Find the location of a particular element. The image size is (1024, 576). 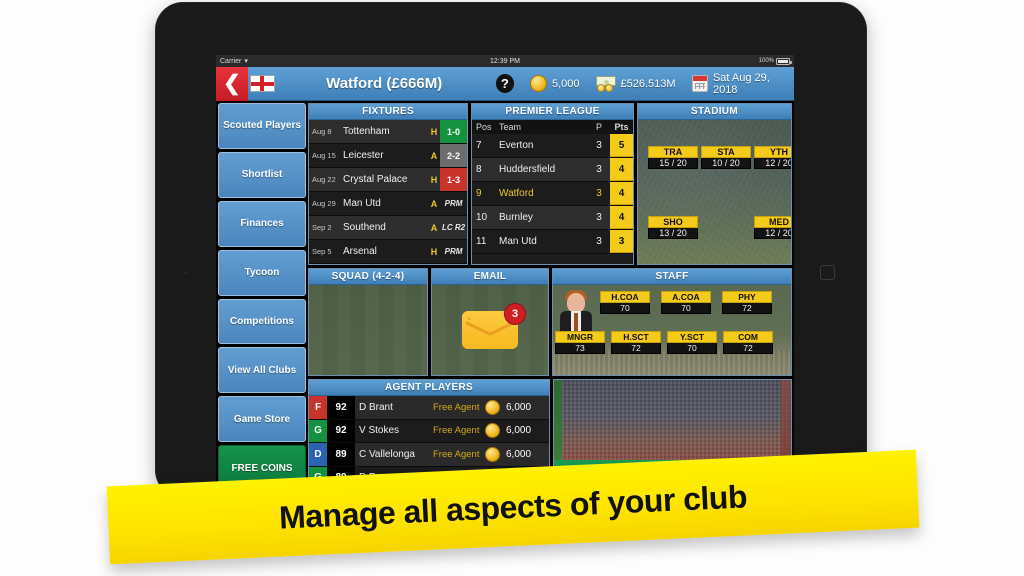

sidebar-item-game-store: Game Store is located at coordinates (262, 419).